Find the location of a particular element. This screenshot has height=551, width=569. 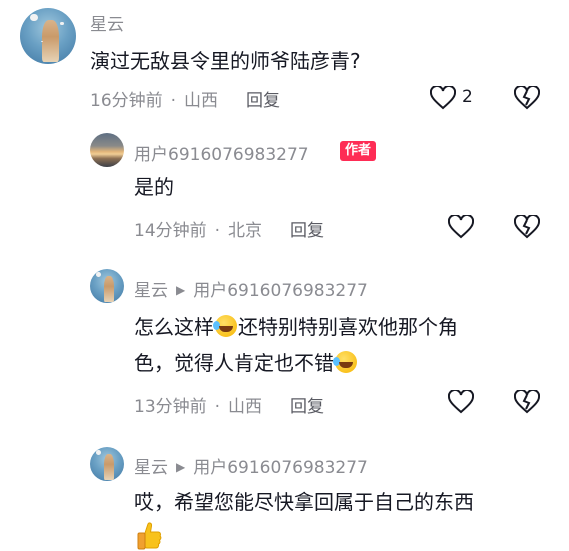

thumbs-up-emoji is located at coordinates (149, 536).